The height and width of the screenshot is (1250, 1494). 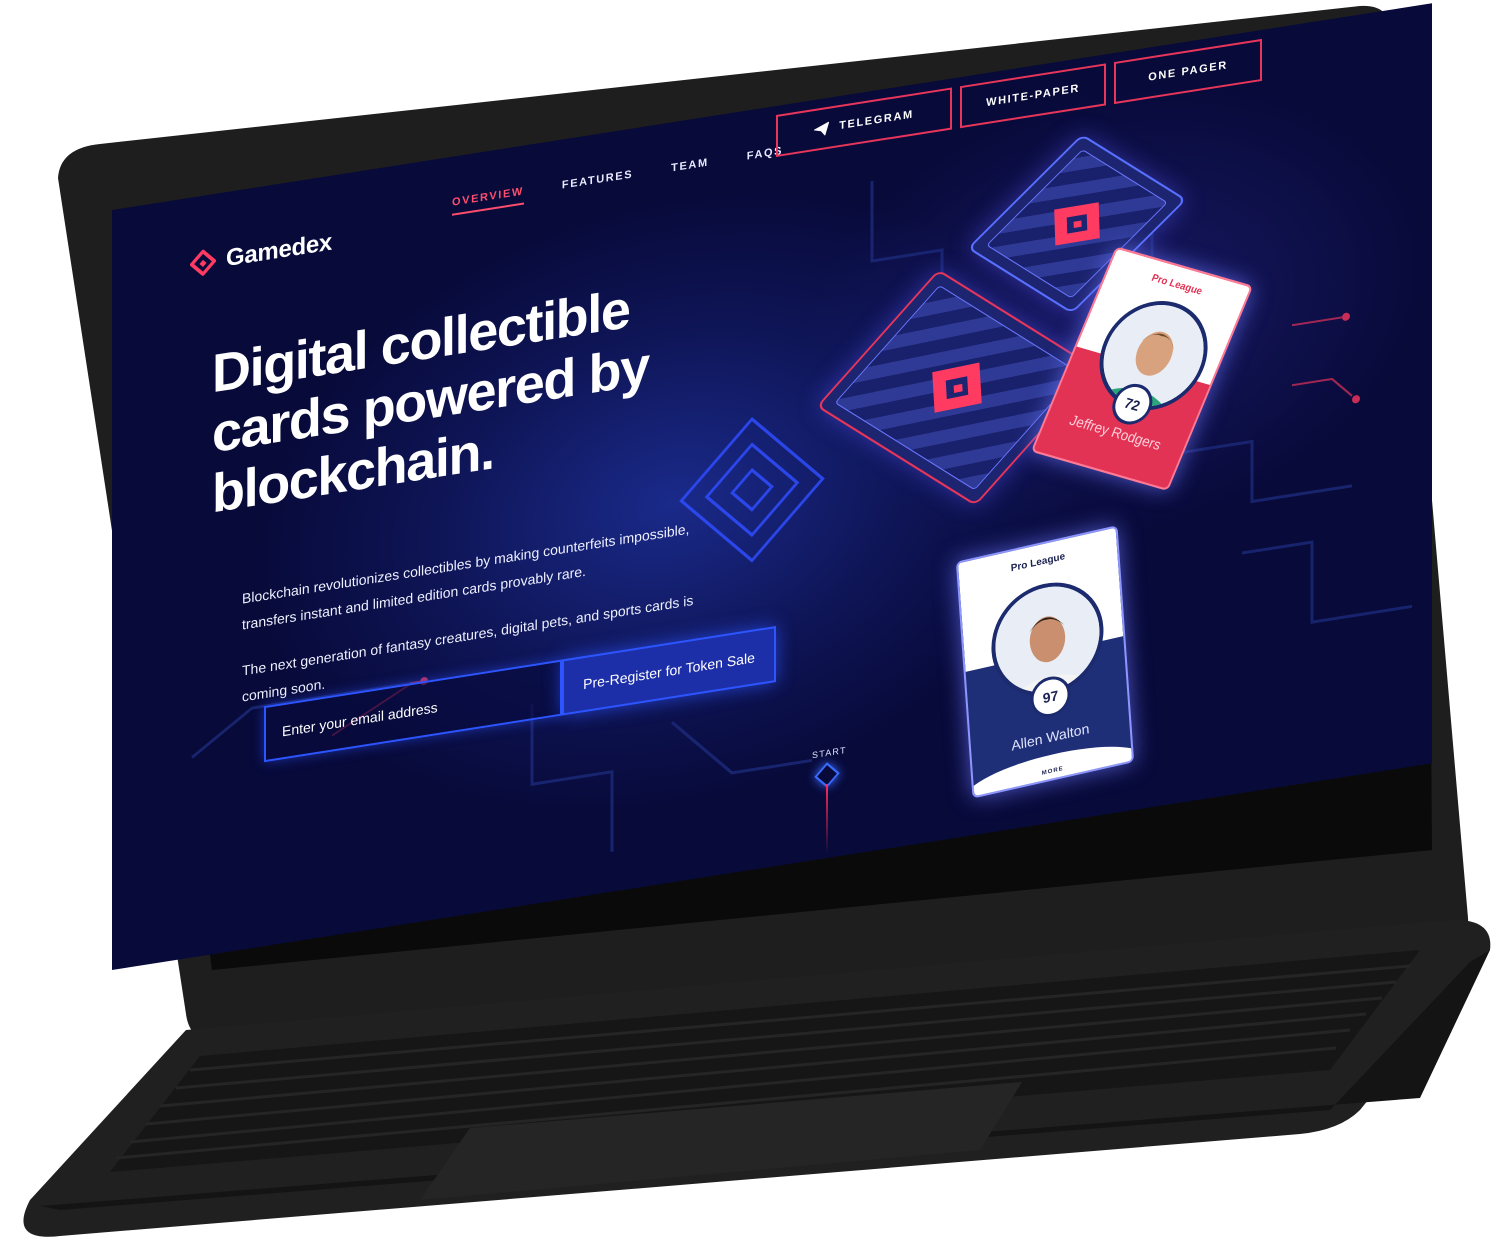 I want to click on gamedex-logo-icon, so click(x=203, y=262).